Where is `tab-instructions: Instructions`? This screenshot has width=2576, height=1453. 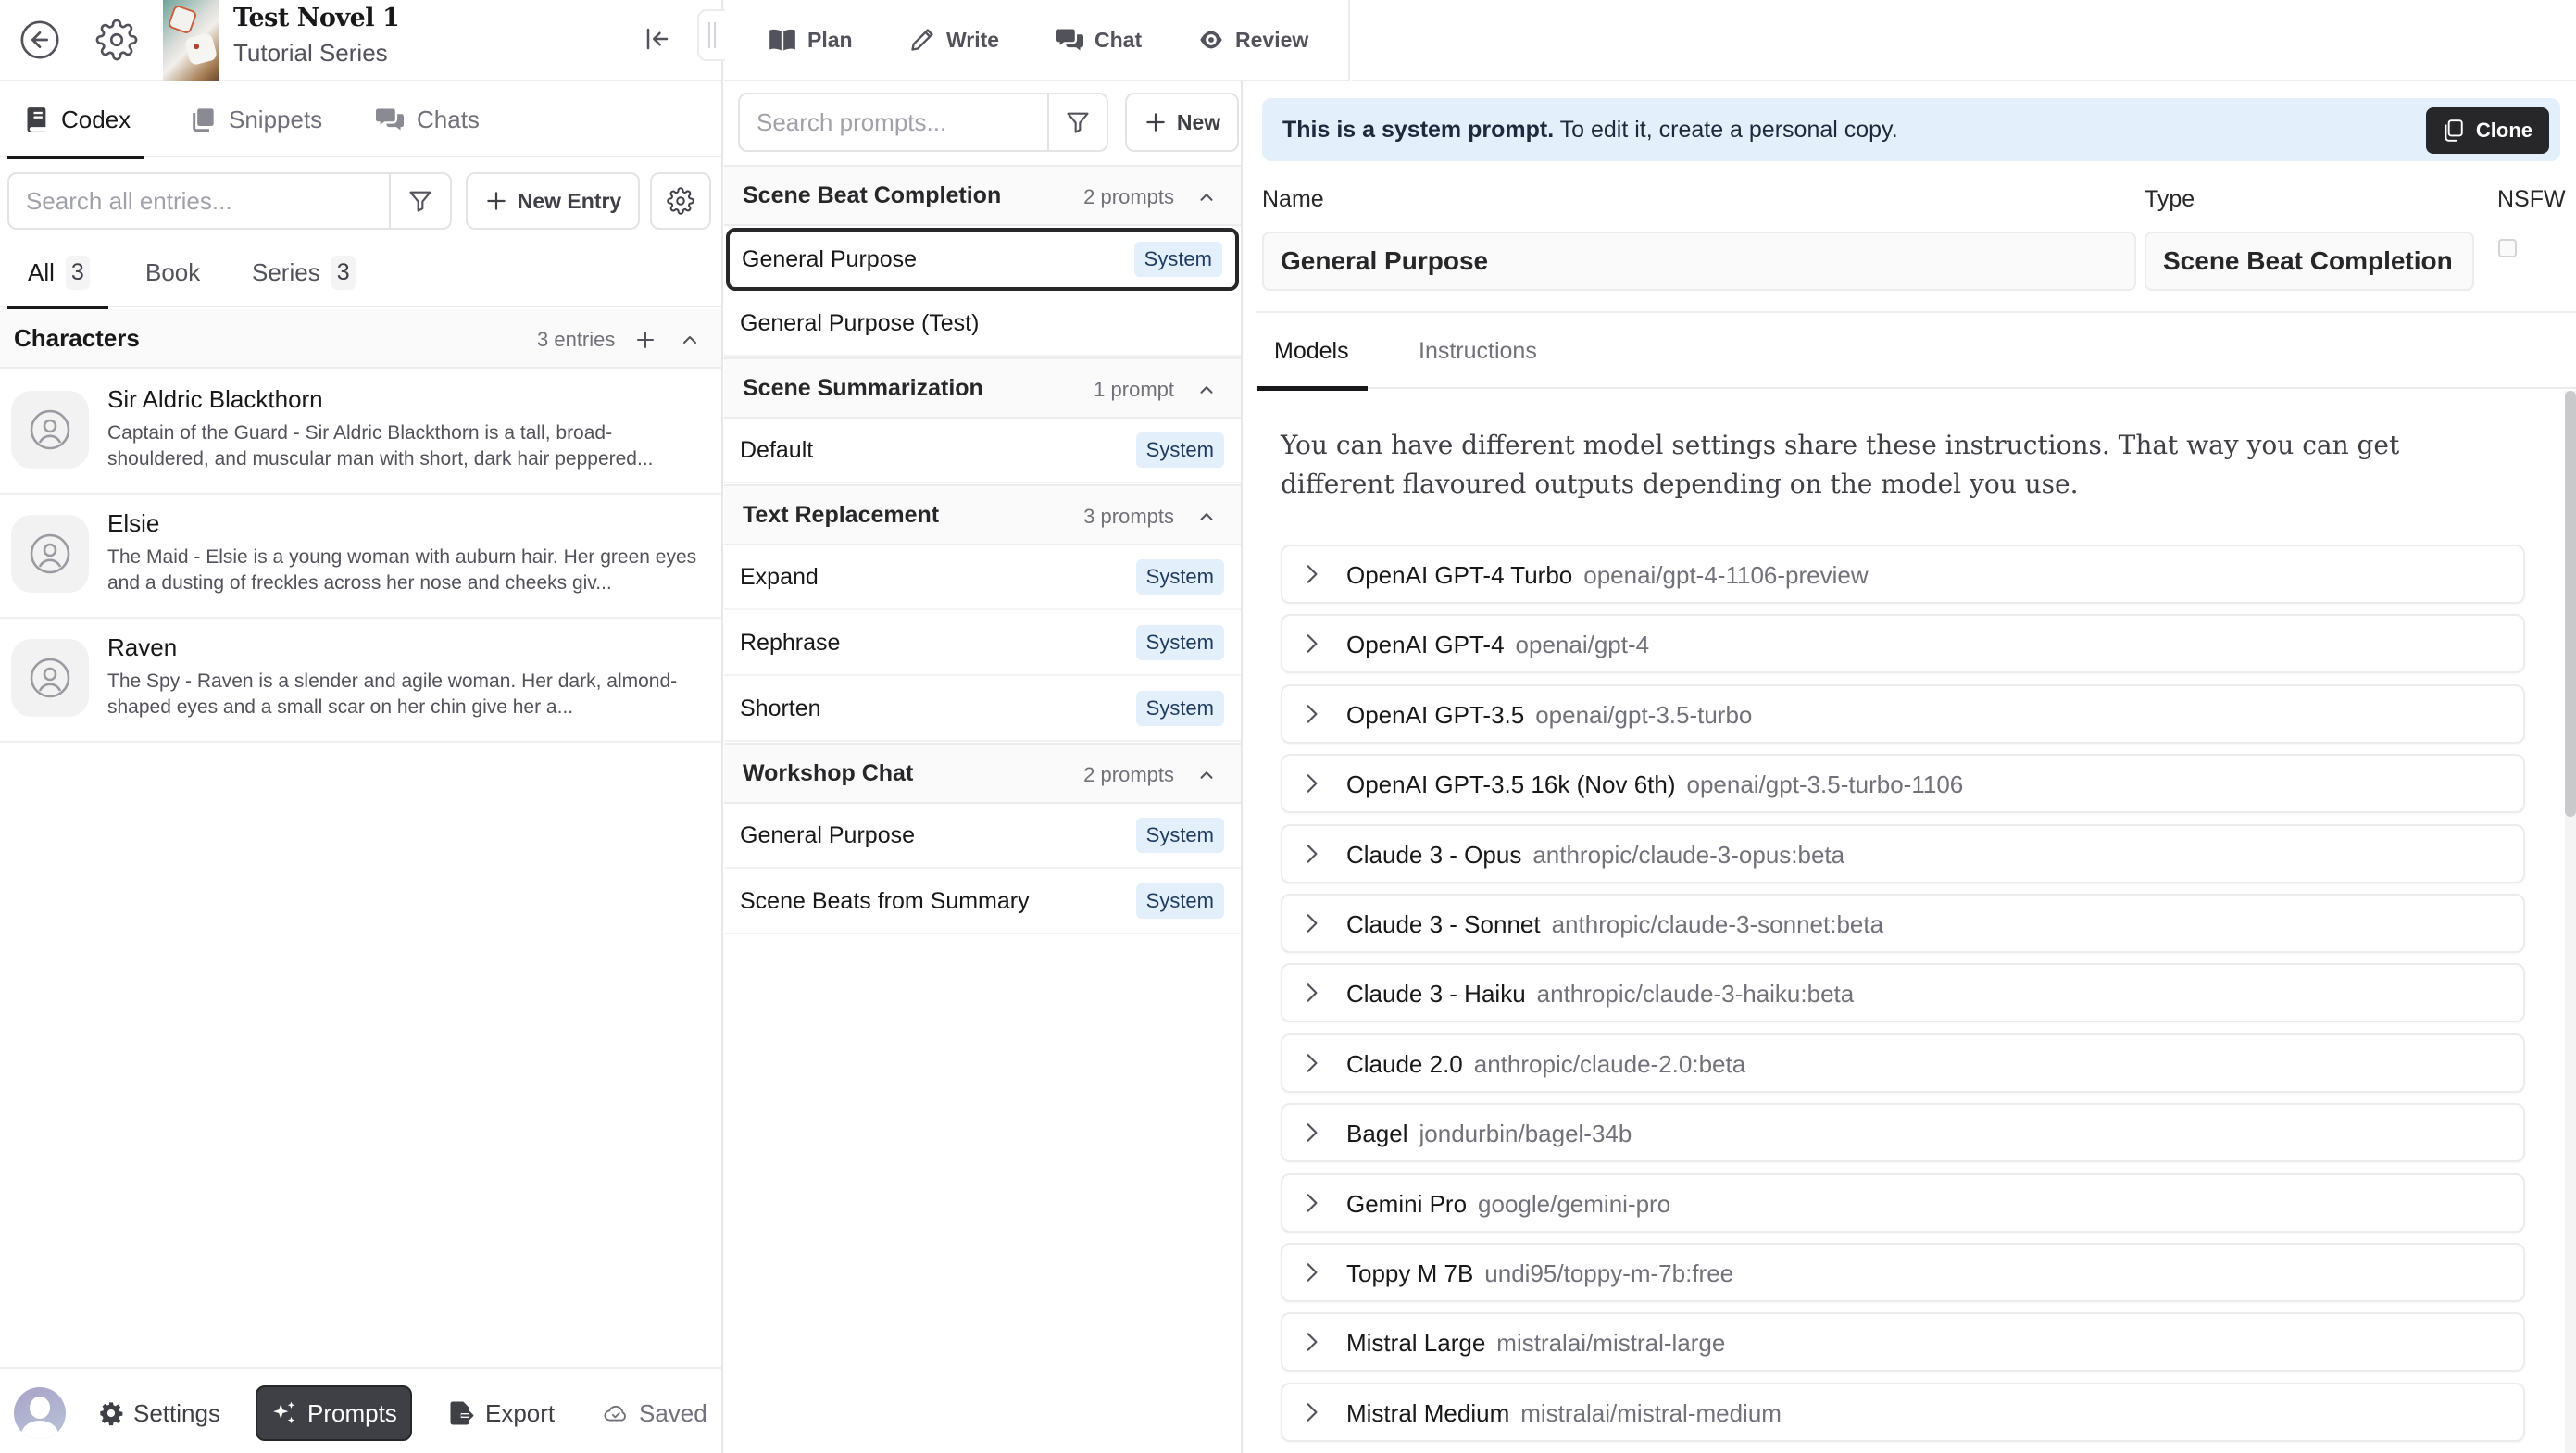
tab-instructions: Instructions is located at coordinates (1478, 351).